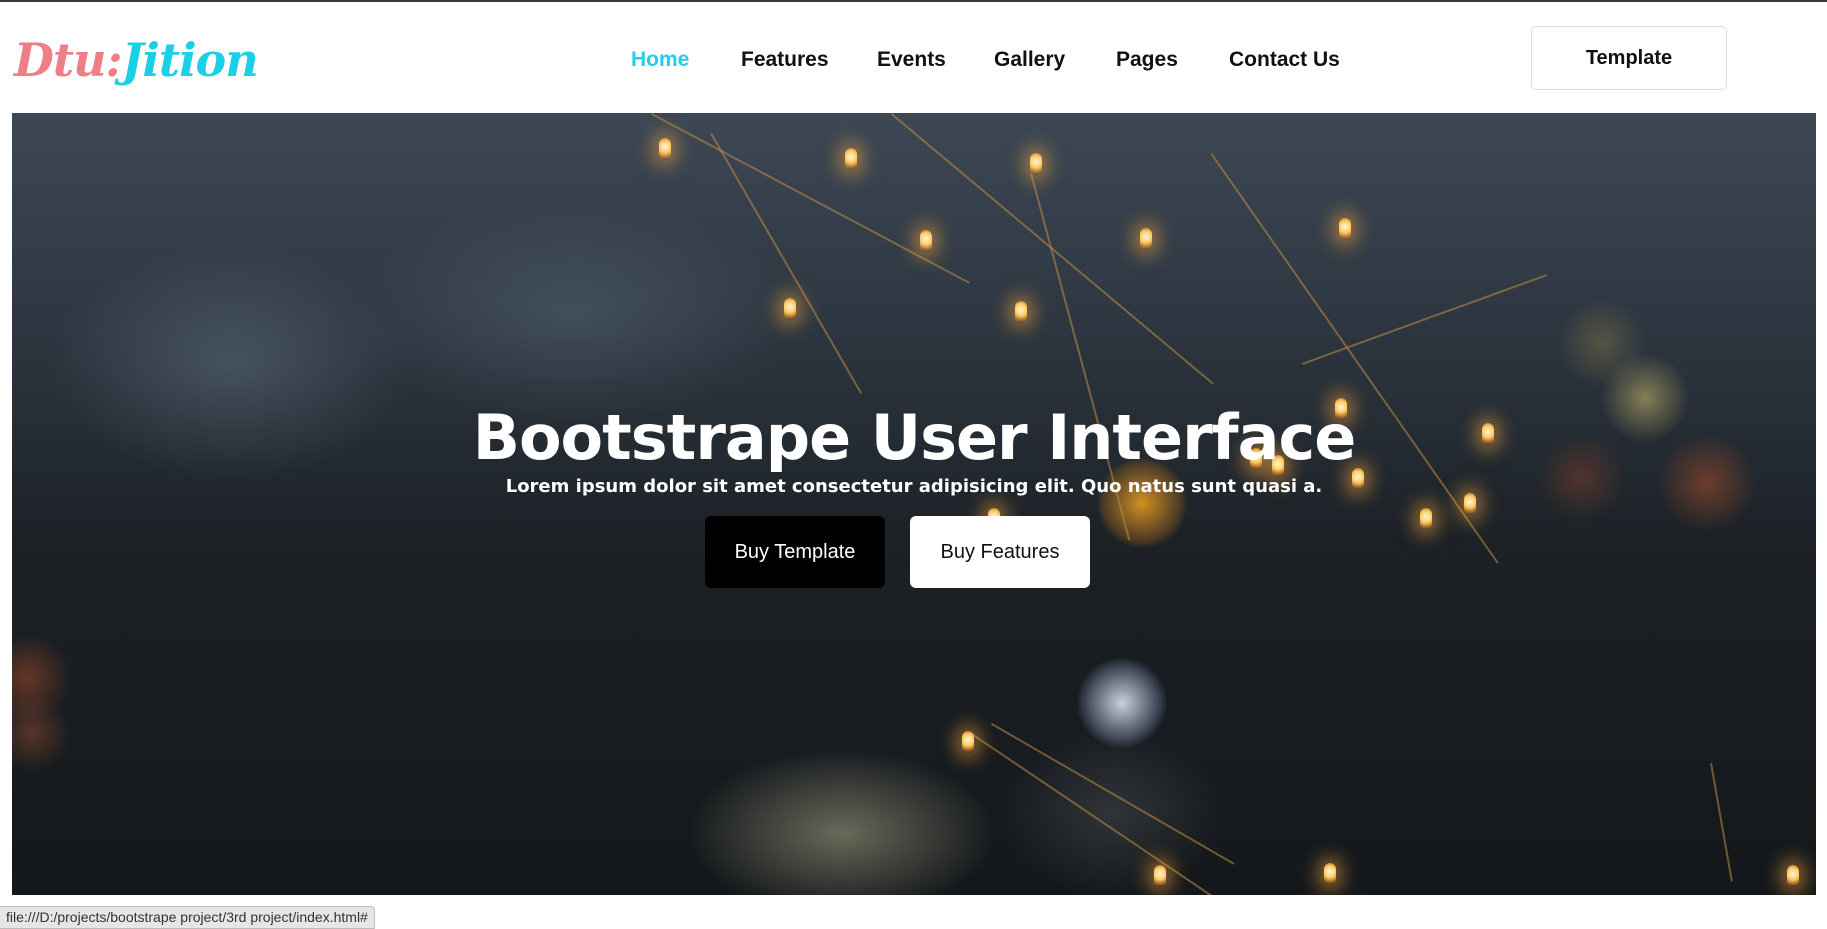  I want to click on nav-item-pages: Pages, so click(1147, 60).